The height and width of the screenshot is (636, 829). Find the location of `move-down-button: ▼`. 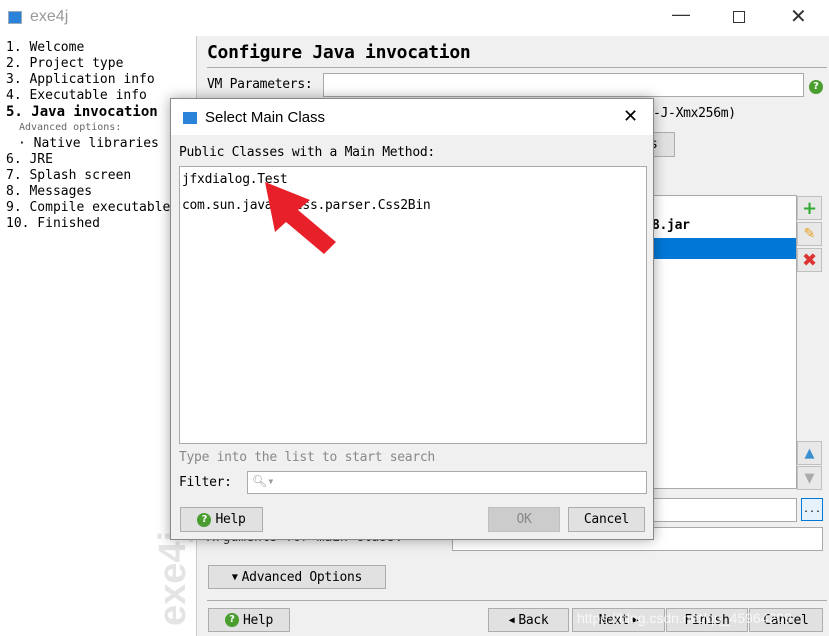

move-down-button: ▼ is located at coordinates (809, 478).